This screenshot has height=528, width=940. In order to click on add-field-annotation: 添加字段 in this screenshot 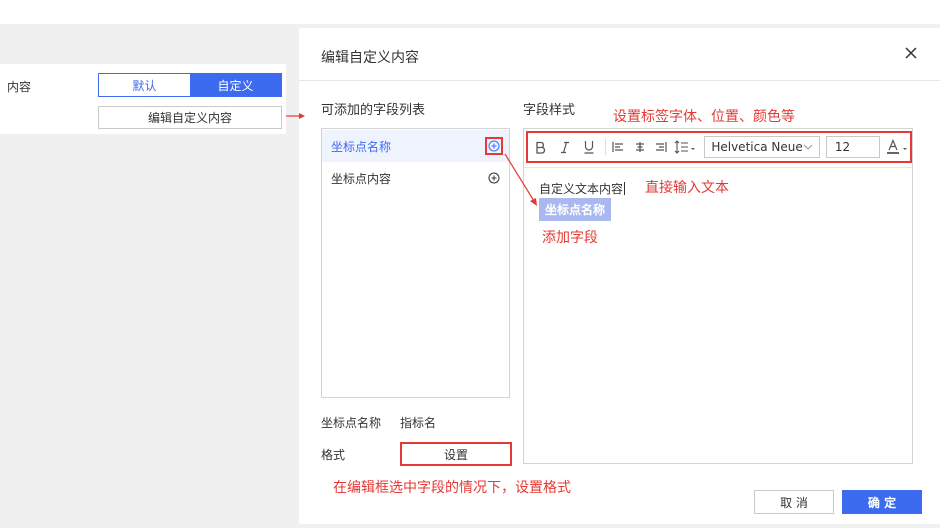, I will do `click(570, 238)`.